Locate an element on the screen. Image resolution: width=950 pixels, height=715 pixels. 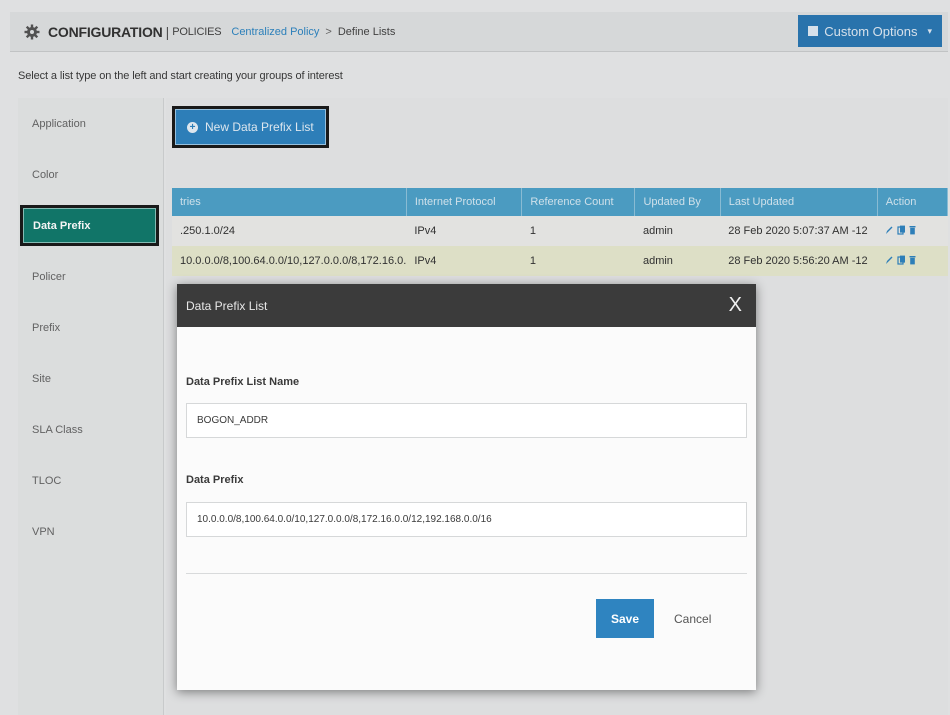
data-prefix-input is located at coordinates (466, 519).